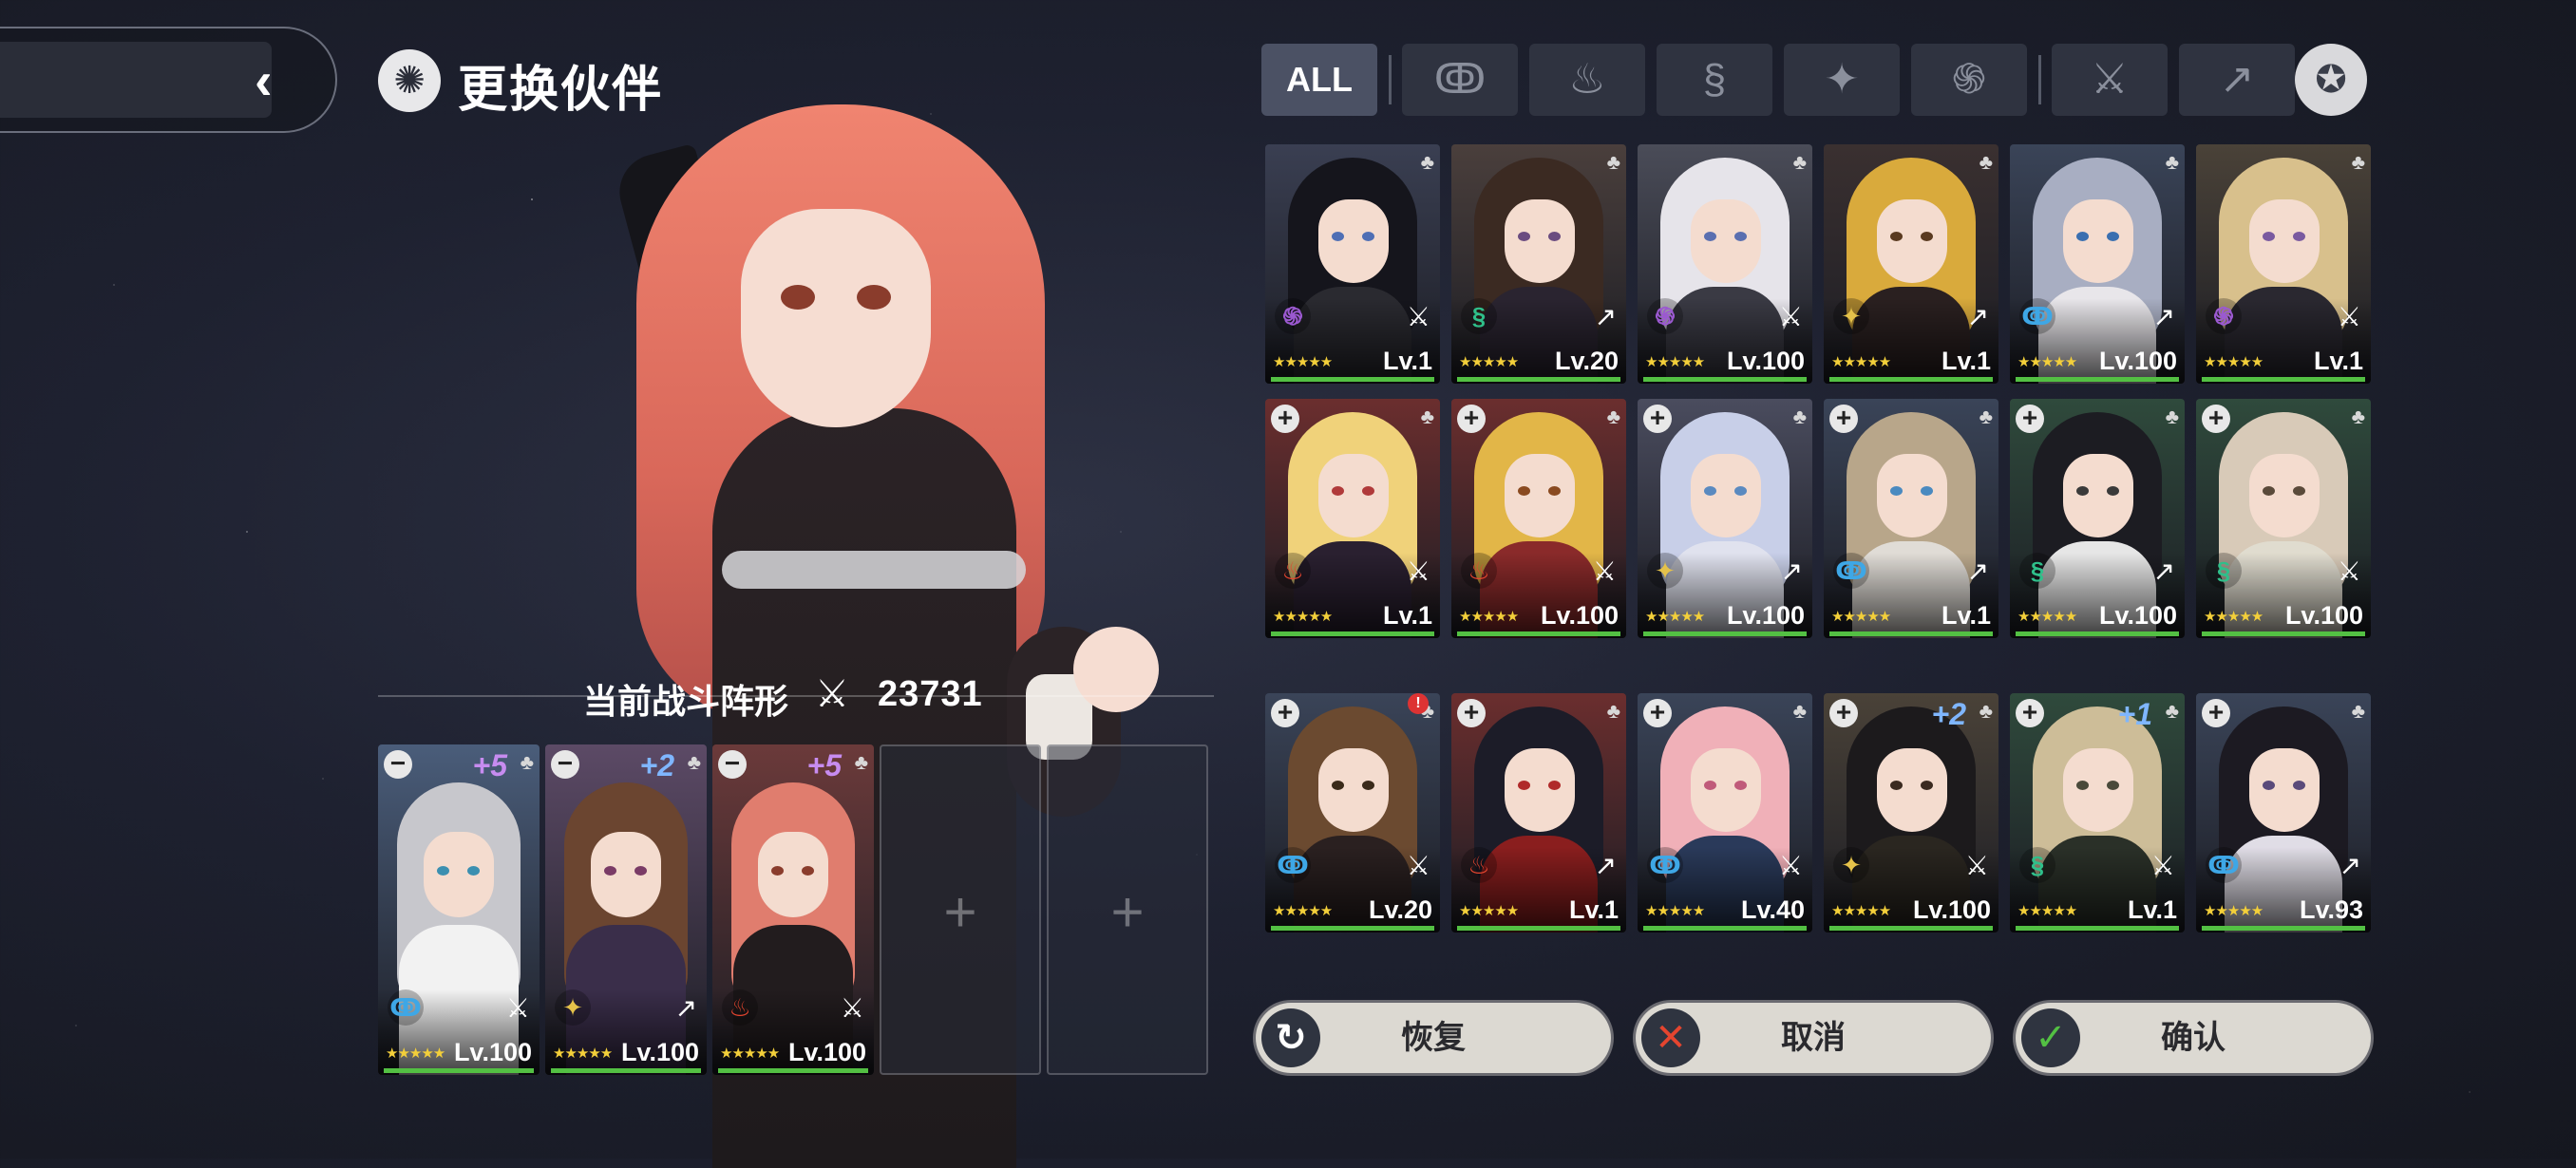  What do you see at coordinates (1725, 518) in the screenshot?
I see `roster-character-card: ♣ ✦ ↗ ★★★★★ Lv.100 +` at bounding box center [1725, 518].